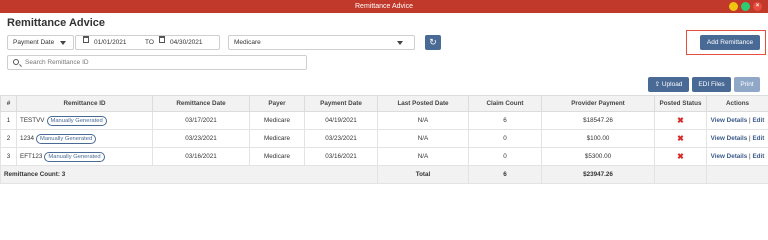 Image resolution: width=768 pixels, height=240 pixels. I want to click on column-header: Last Posted Date, so click(423, 103).